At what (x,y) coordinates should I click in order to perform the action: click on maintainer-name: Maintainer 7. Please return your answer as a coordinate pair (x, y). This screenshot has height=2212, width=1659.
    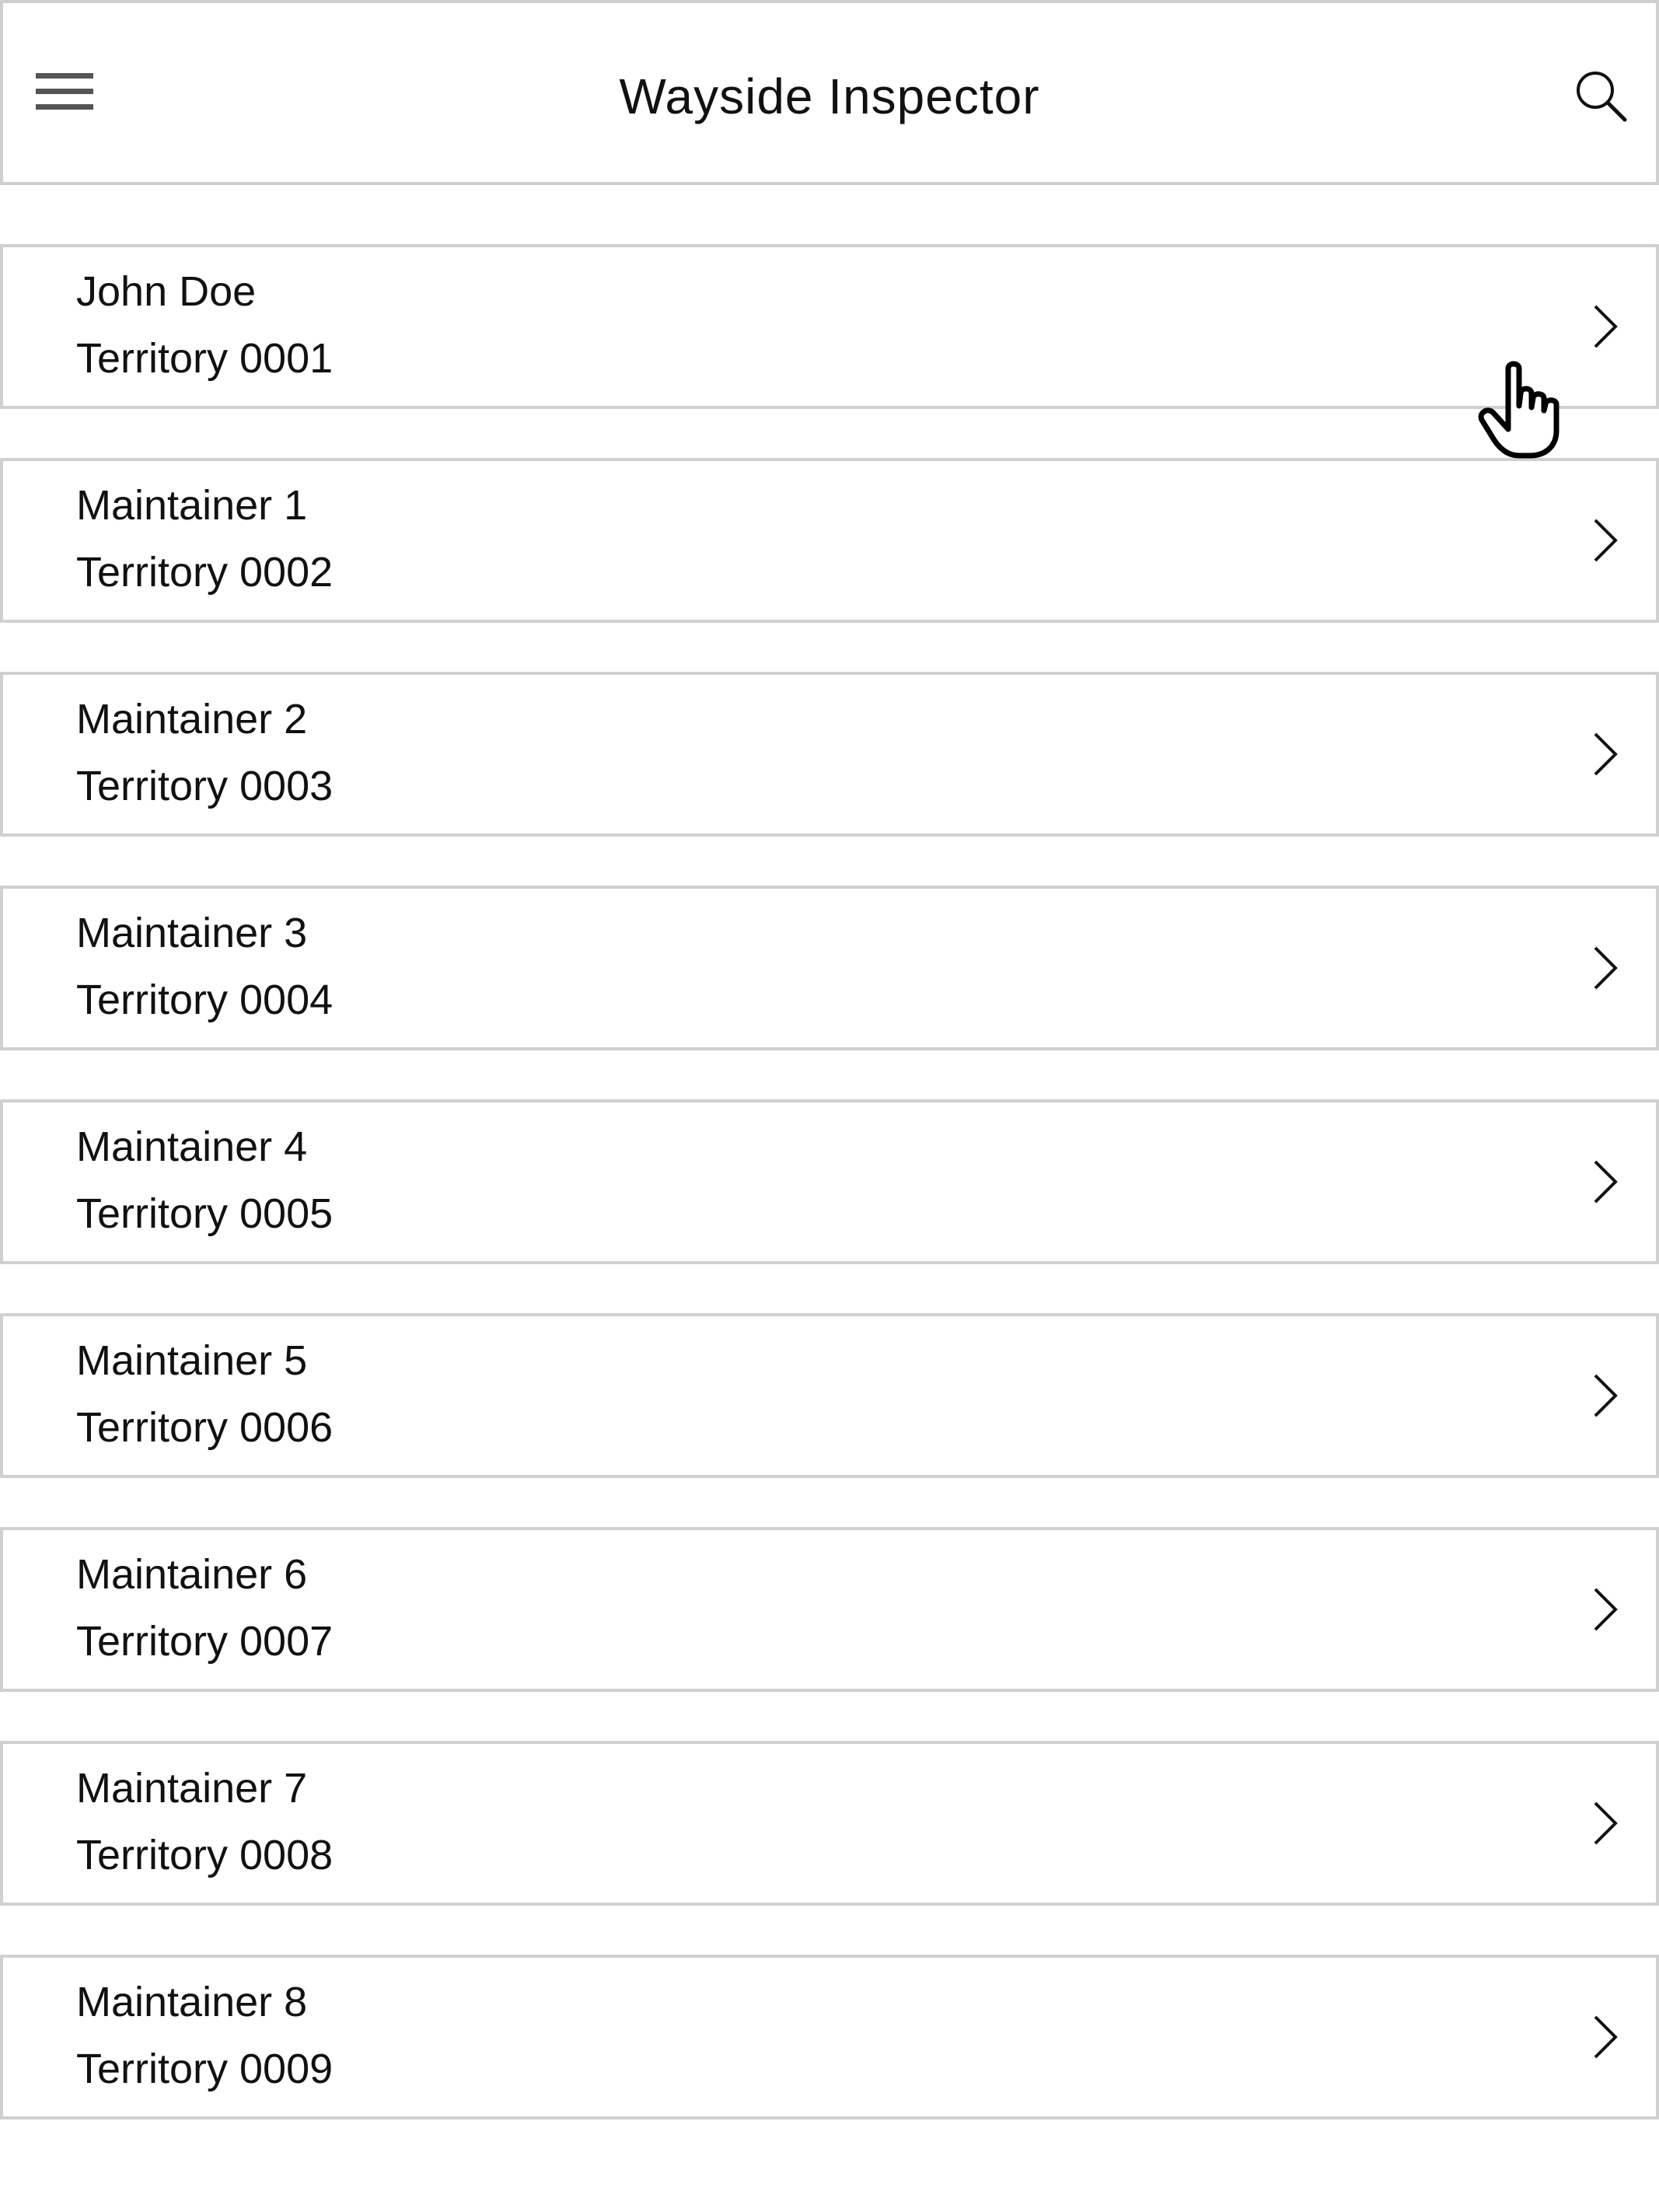
    Looking at the image, I should click on (192, 1788).